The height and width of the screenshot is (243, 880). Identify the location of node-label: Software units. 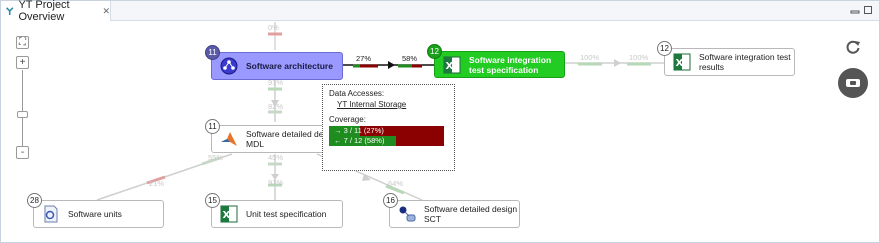
(95, 214).